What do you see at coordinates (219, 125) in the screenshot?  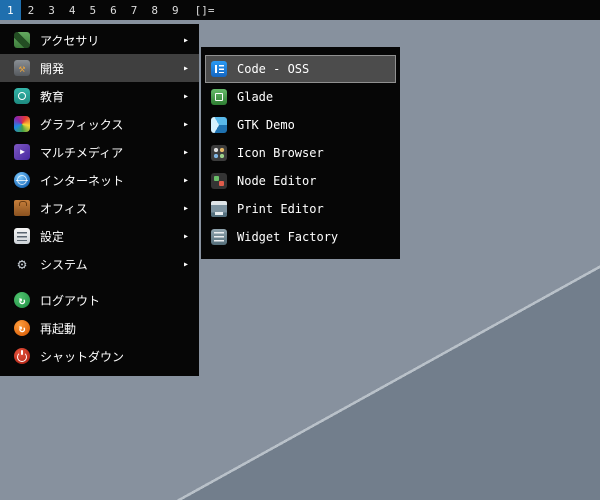 I see `gtk-demo-icon` at bounding box center [219, 125].